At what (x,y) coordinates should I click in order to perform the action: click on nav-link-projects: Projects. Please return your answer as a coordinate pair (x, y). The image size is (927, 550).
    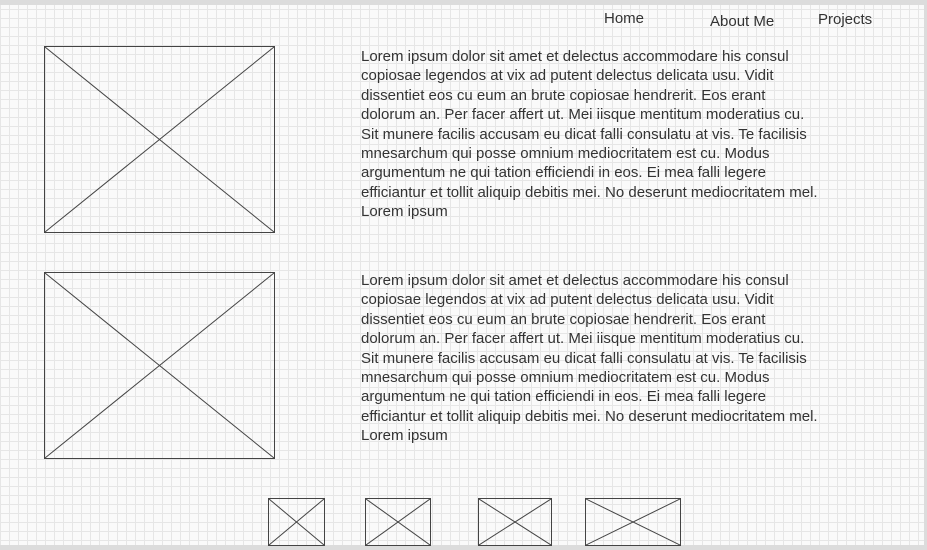
    Looking at the image, I should click on (845, 20).